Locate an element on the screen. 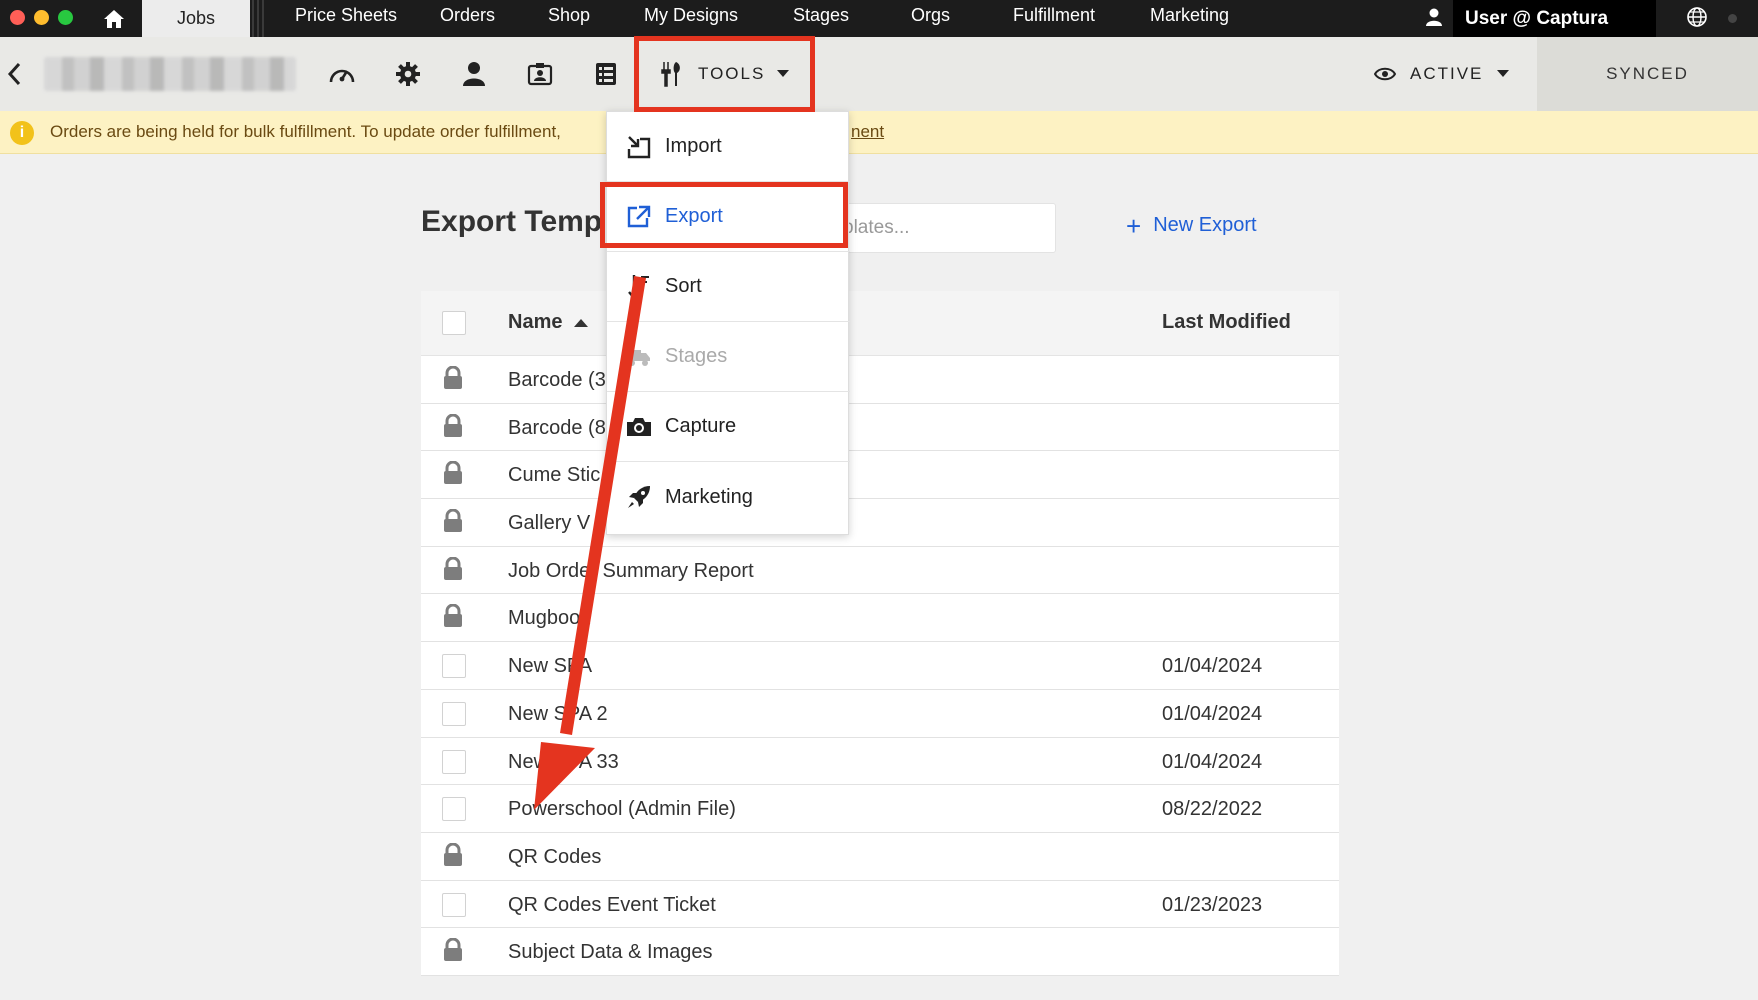  tab-jobs-label: Jobs is located at coordinates (196, 18).